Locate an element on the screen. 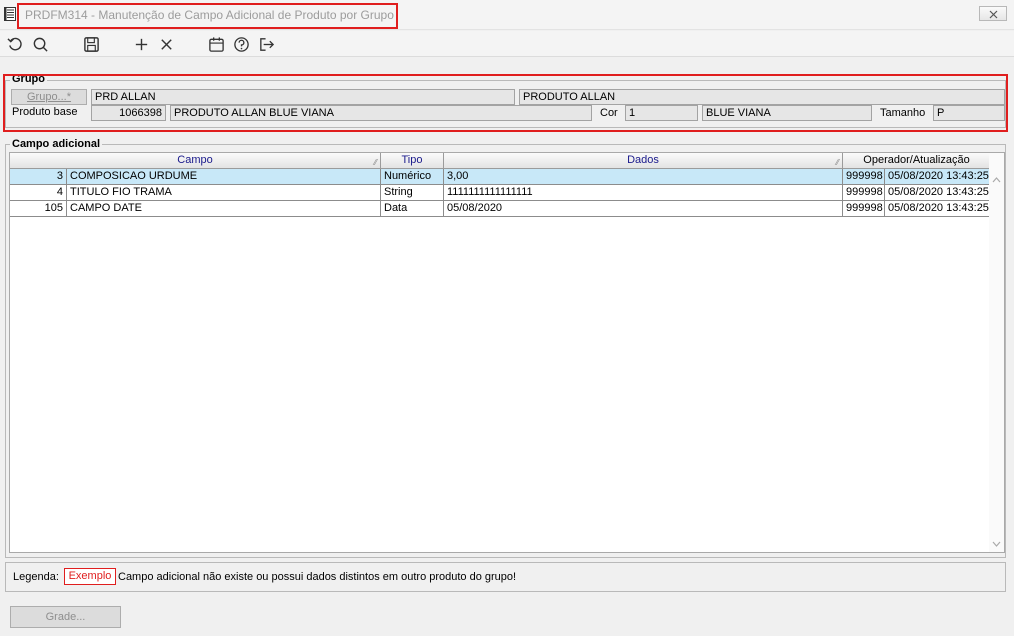 The height and width of the screenshot is (636, 1014). grupo-button: Grupo...* is located at coordinates (49, 97).